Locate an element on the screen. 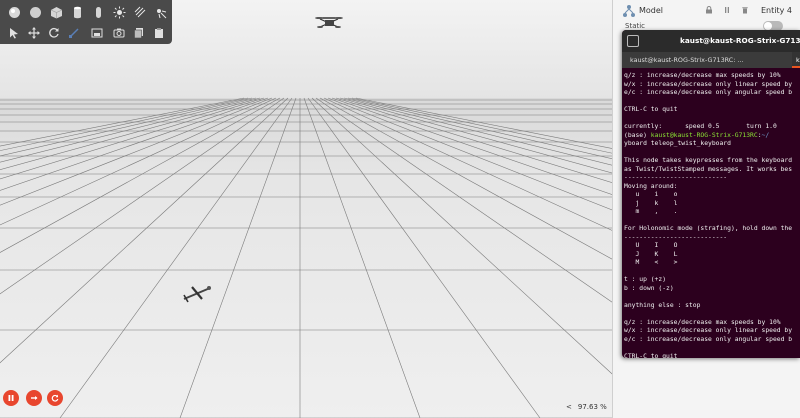 Image resolution: width=800 pixels, height=418 pixels. step-icon is located at coordinates (34, 398).